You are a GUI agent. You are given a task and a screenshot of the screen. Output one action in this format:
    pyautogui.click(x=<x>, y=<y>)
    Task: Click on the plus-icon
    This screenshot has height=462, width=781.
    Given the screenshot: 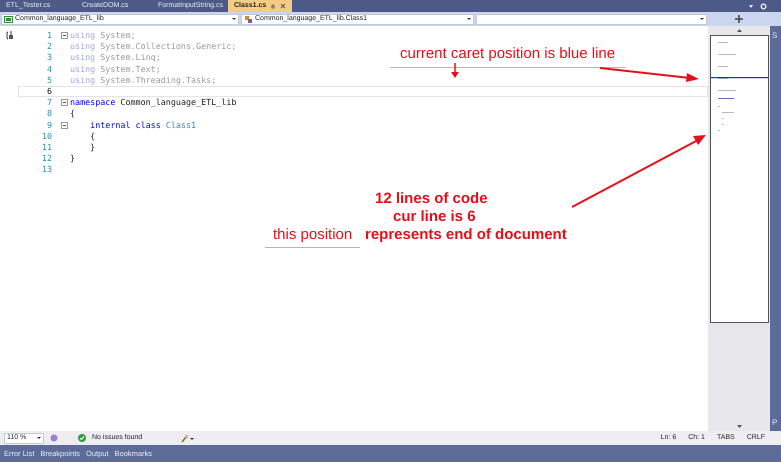 What is the action you would take?
    pyautogui.click(x=739, y=19)
    